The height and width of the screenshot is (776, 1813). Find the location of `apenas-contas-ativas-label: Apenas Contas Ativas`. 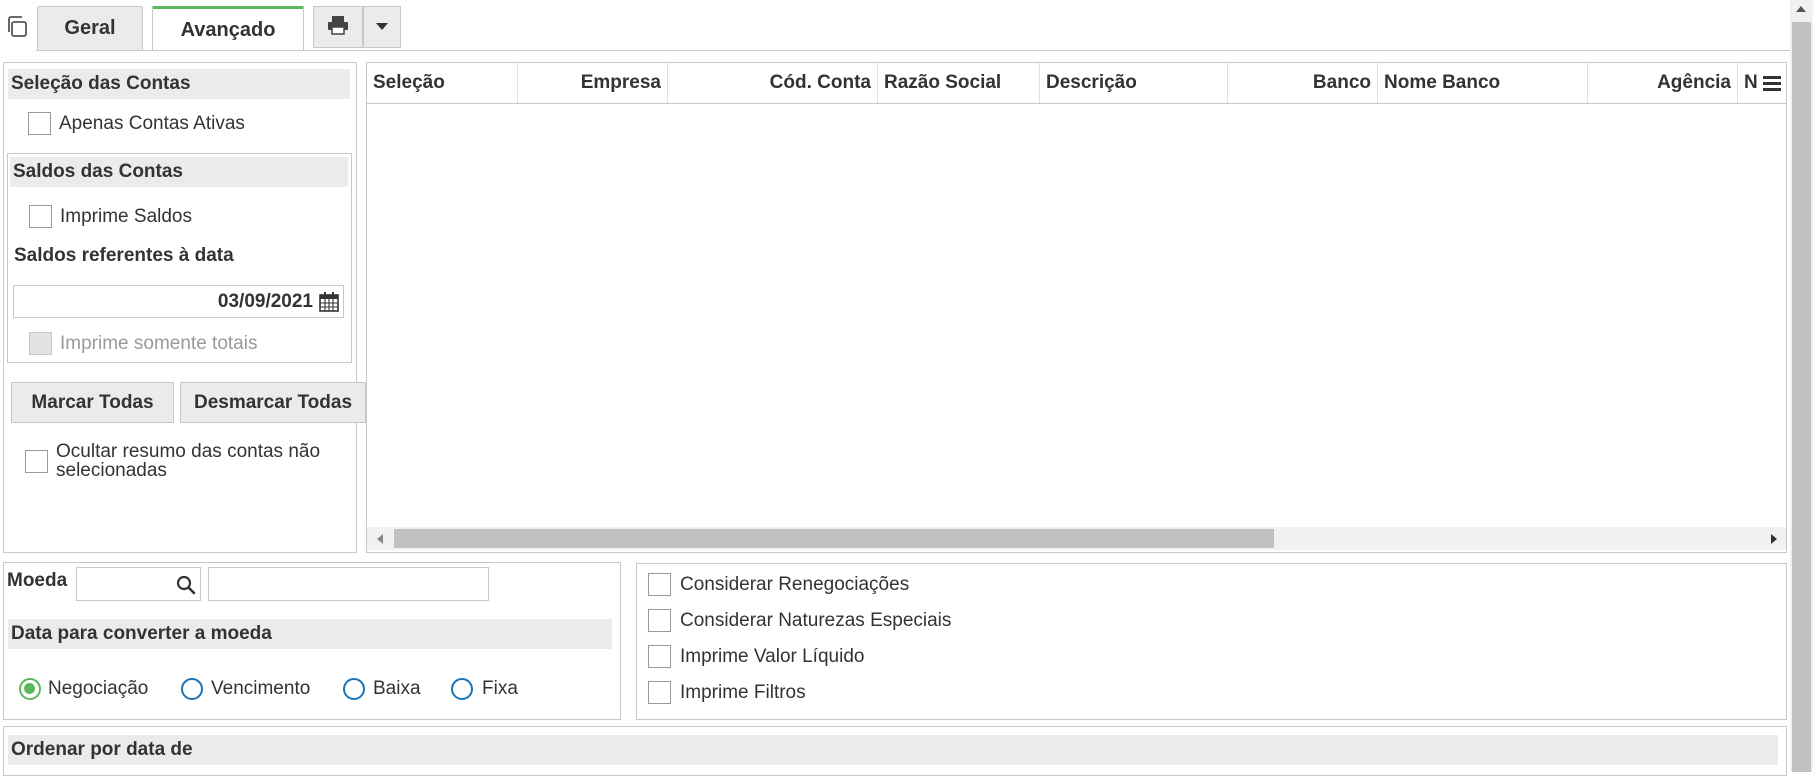

apenas-contas-ativas-label: Apenas Contas Ativas is located at coordinates (152, 123).